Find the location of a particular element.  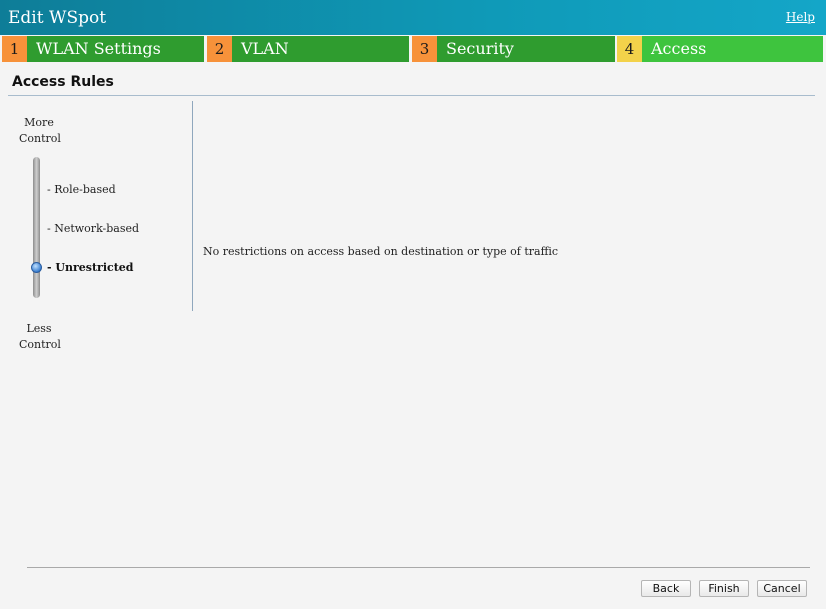

step-label: Access is located at coordinates (732, 49).